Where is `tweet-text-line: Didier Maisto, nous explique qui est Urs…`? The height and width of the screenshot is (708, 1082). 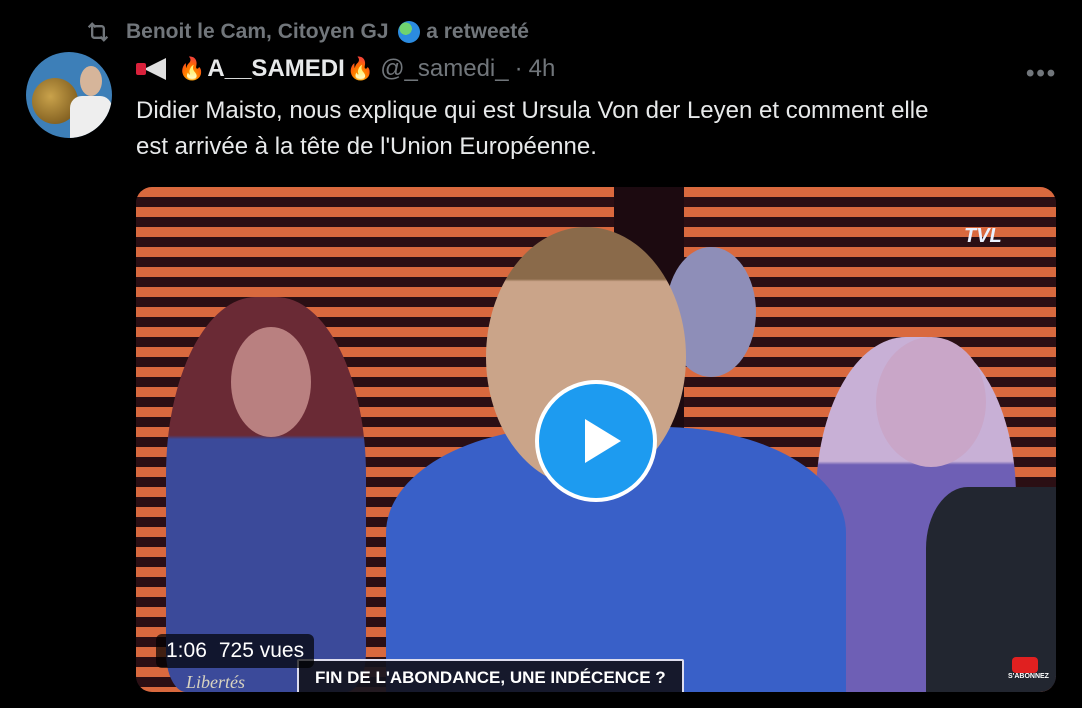 tweet-text-line: Didier Maisto, nous explique qui est Urs… is located at coordinates (532, 110).